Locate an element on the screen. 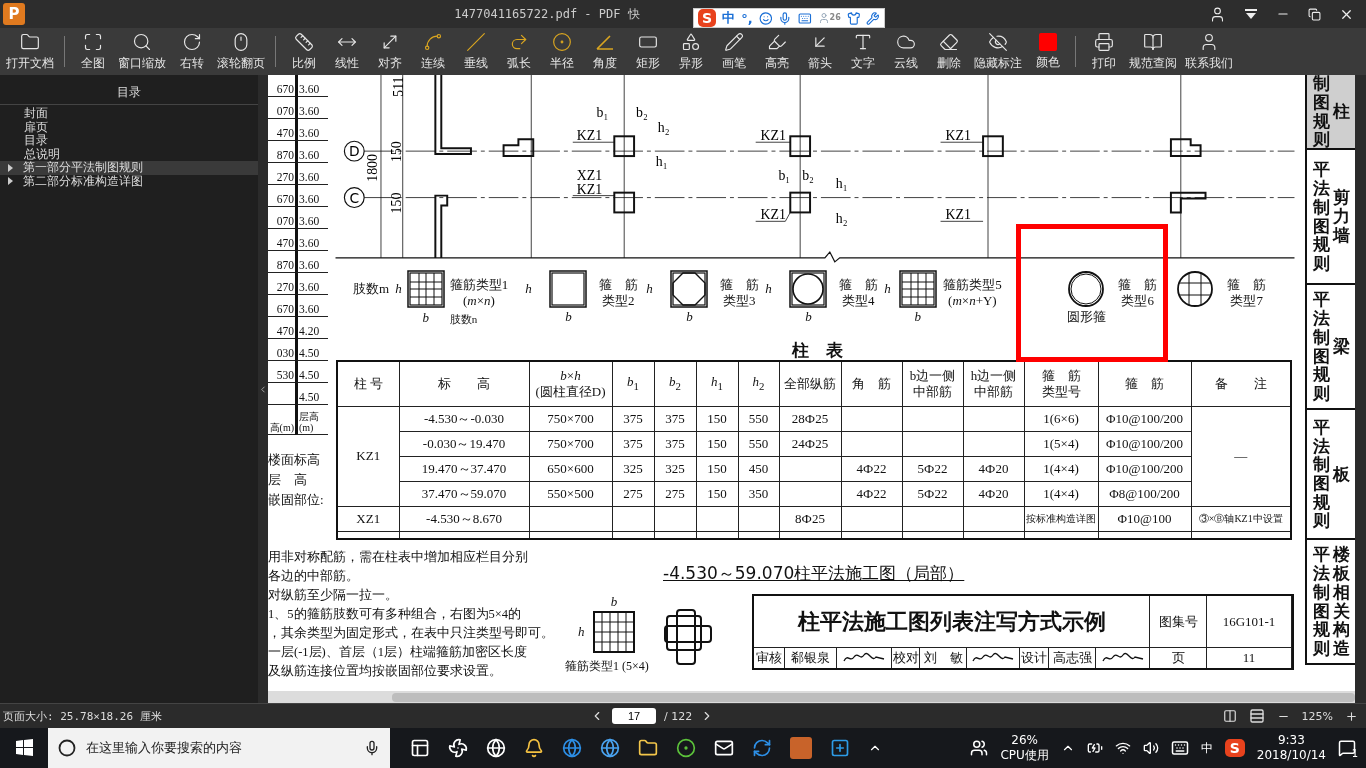 This screenshot has width=1366, height=768. toolbar-button: 画笔 is located at coordinates (733, 51).